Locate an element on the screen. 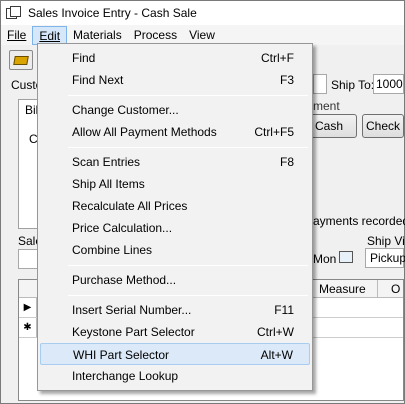 The height and width of the screenshot is (404, 405). menu-item-shortcut: Ctrl+F is located at coordinates (277, 58).